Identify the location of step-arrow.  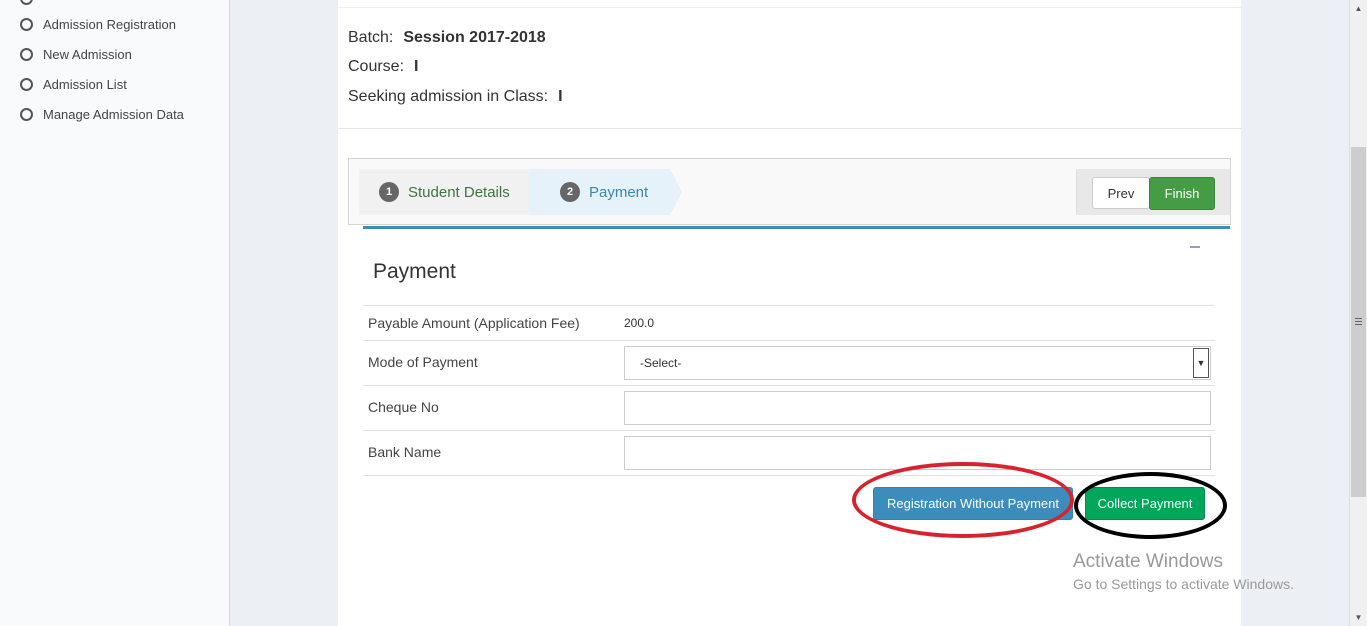
(676, 192).